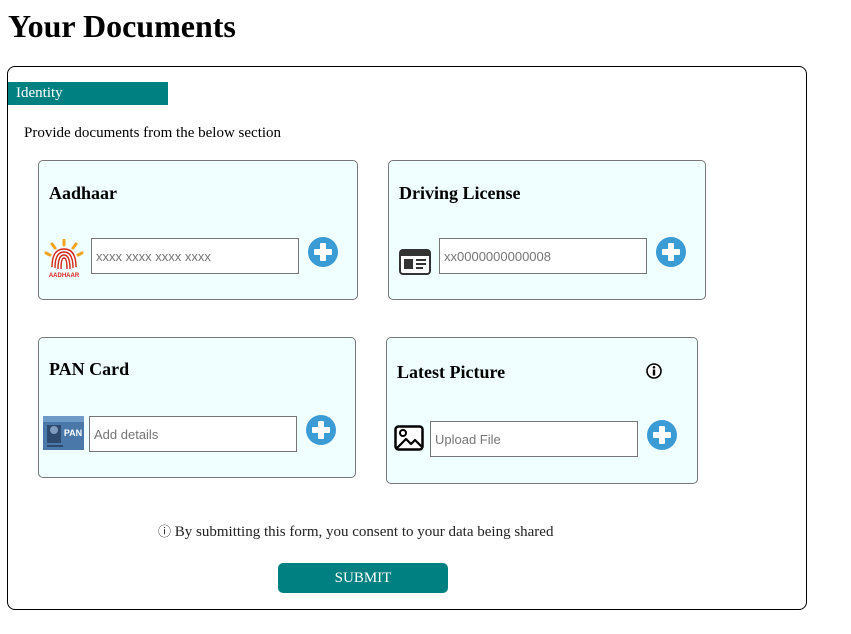 This screenshot has width=851, height=634. What do you see at coordinates (671, 252) in the screenshot?
I see `driving-license-add-button` at bounding box center [671, 252].